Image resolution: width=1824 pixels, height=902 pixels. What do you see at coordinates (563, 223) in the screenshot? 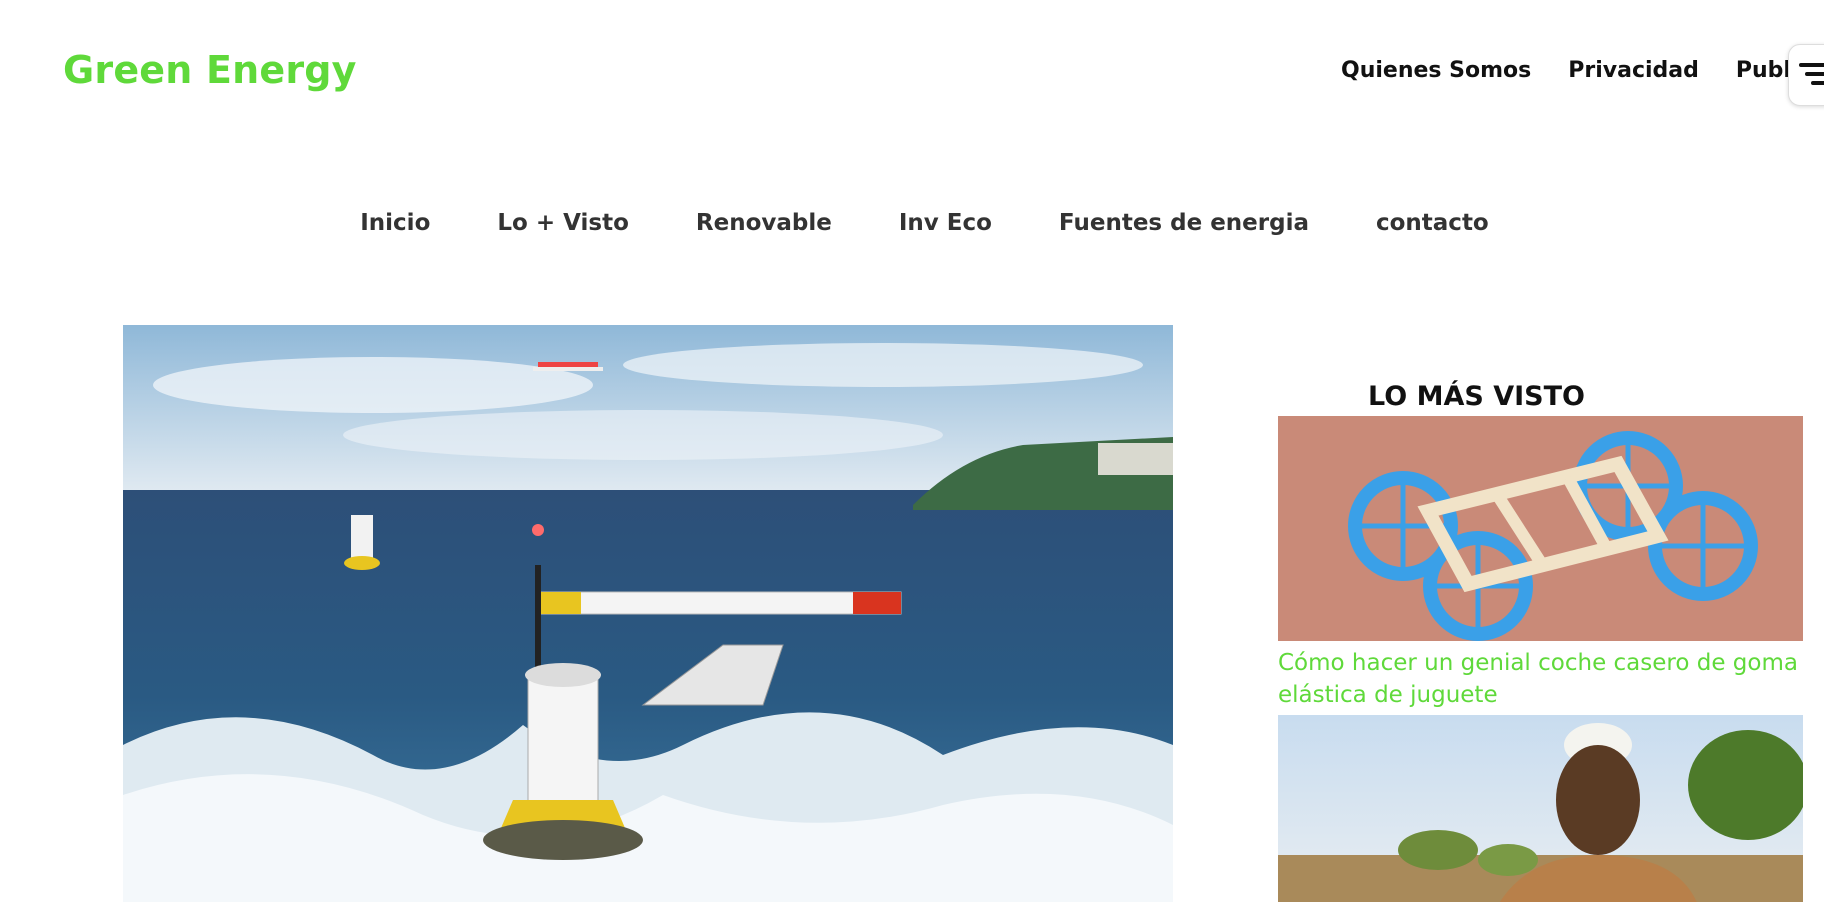
I see `nav-lo-mas-visto: Lo + Visto` at bounding box center [563, 223].